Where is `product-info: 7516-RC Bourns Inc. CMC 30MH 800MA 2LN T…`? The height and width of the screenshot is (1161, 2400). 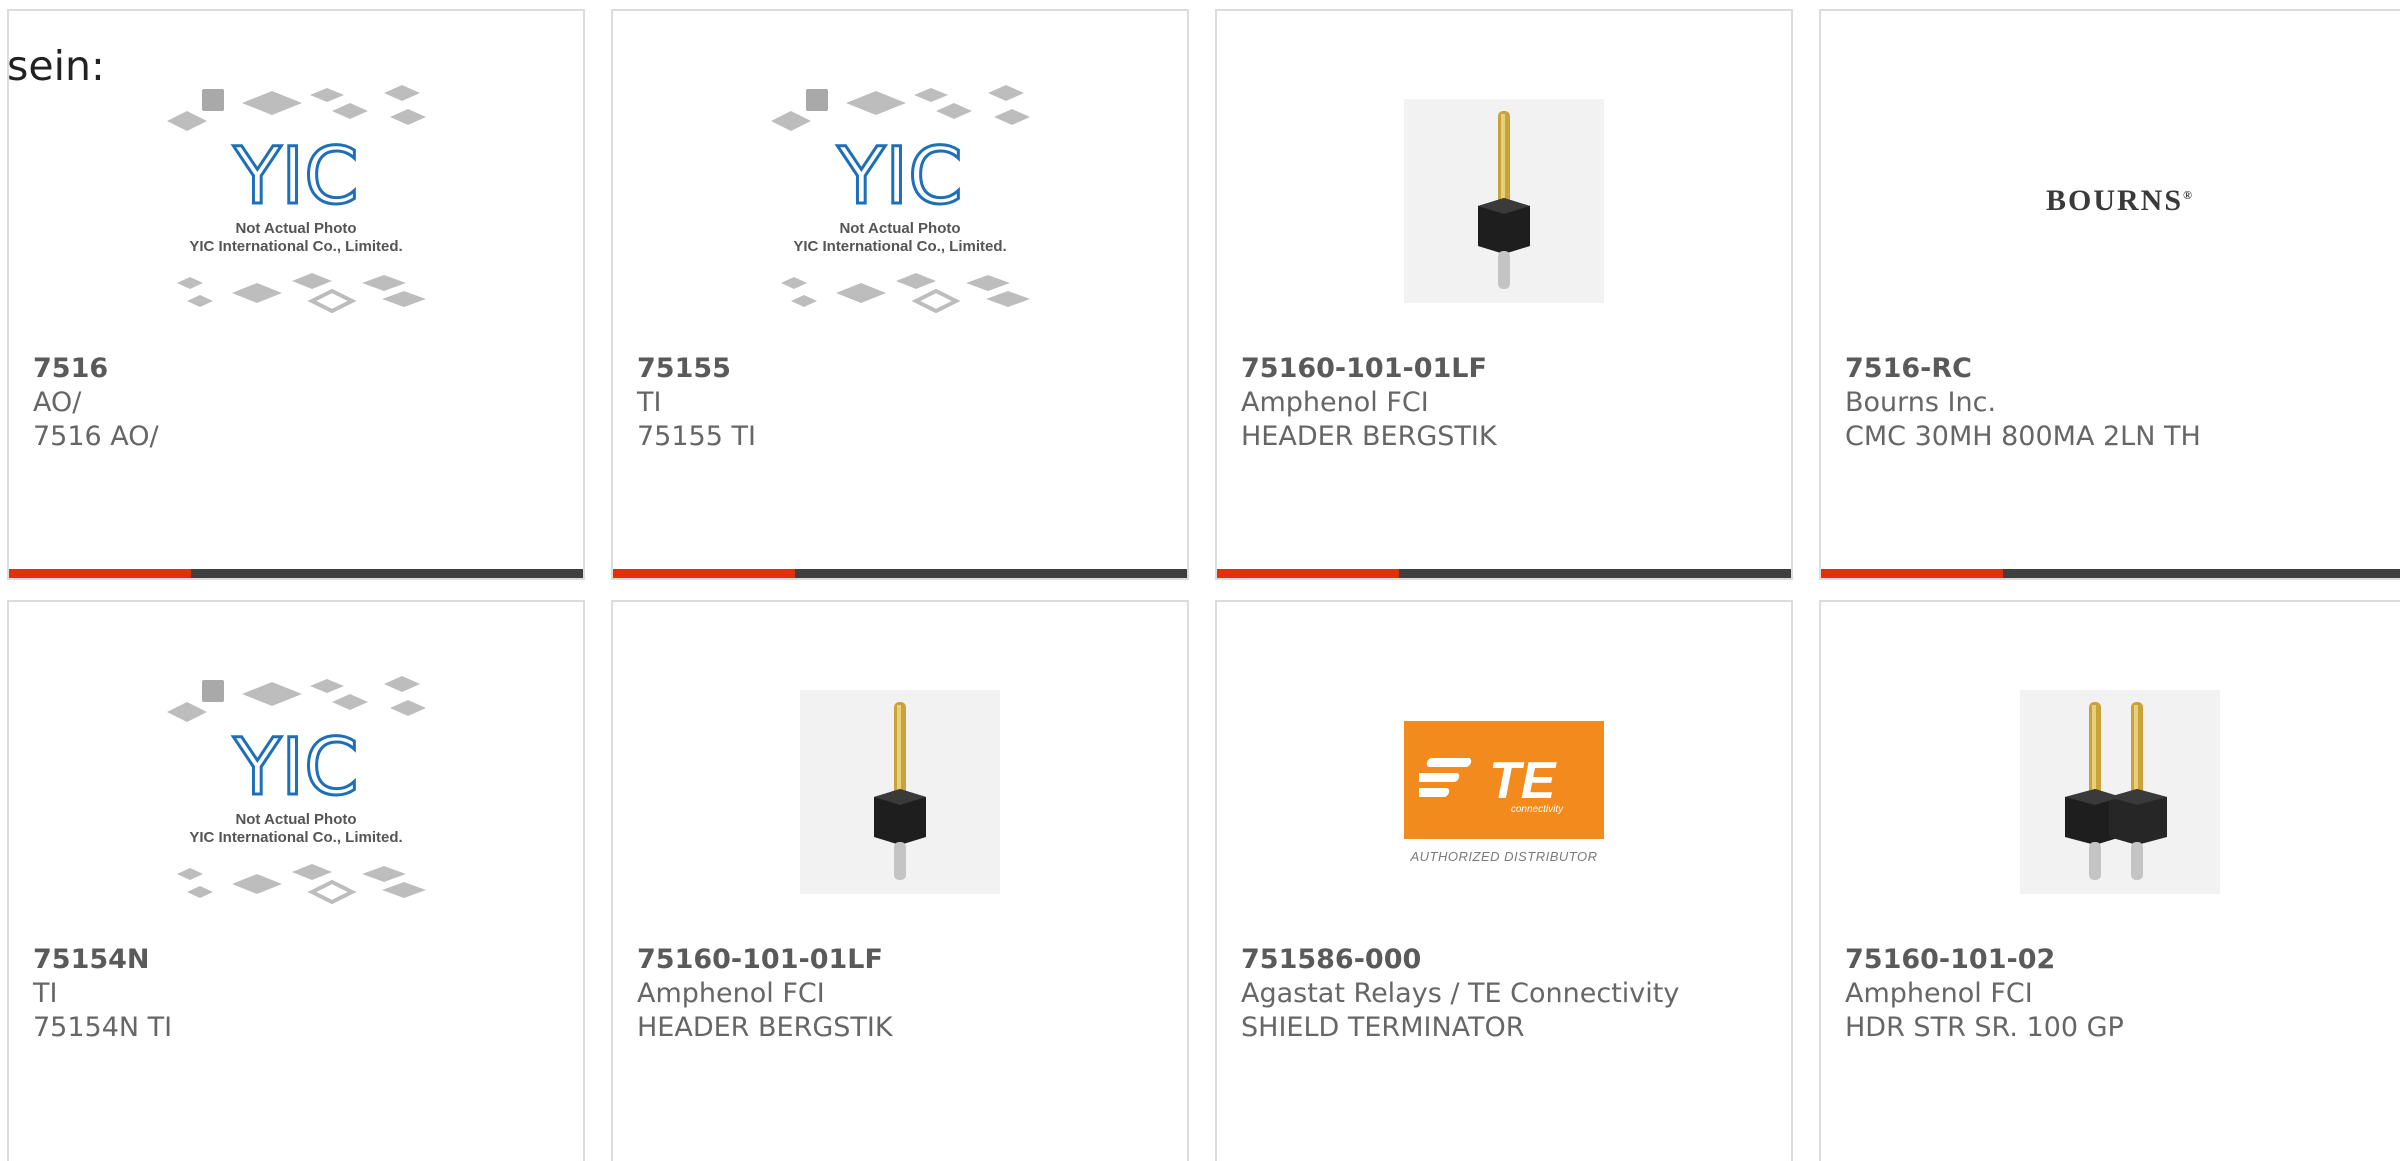
product-info: 7516-RC Bourns Inc. CMC 30MH 800MA 2LN T… is located at coordinates (2122, 403).